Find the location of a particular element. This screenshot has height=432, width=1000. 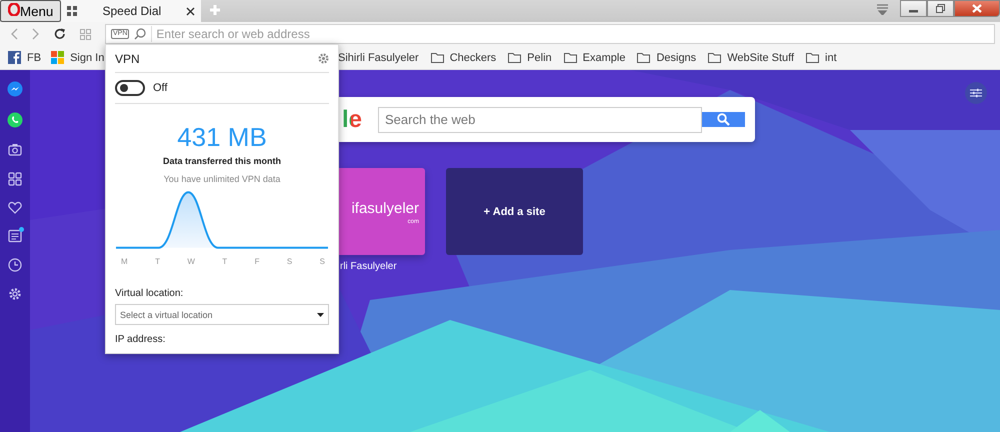

ip-address-label: IP address: is located at coordinates (140, 339).